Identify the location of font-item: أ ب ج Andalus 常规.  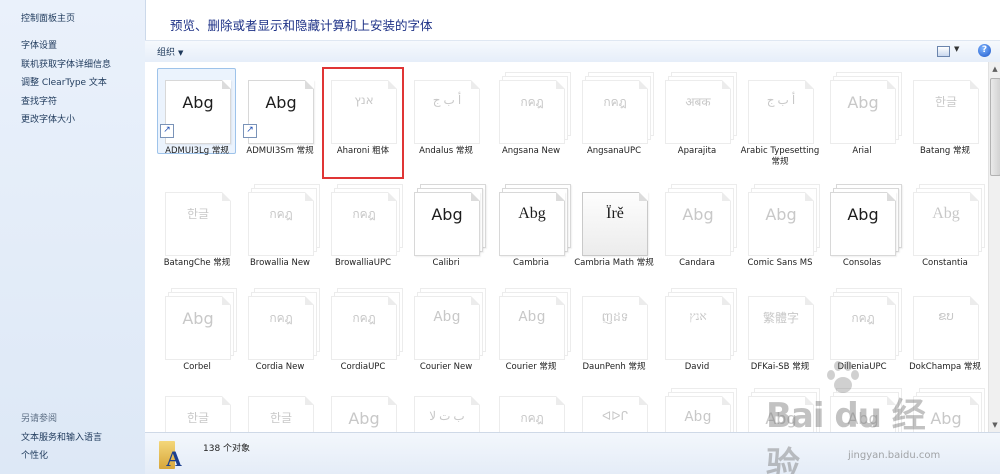
(446, 123).